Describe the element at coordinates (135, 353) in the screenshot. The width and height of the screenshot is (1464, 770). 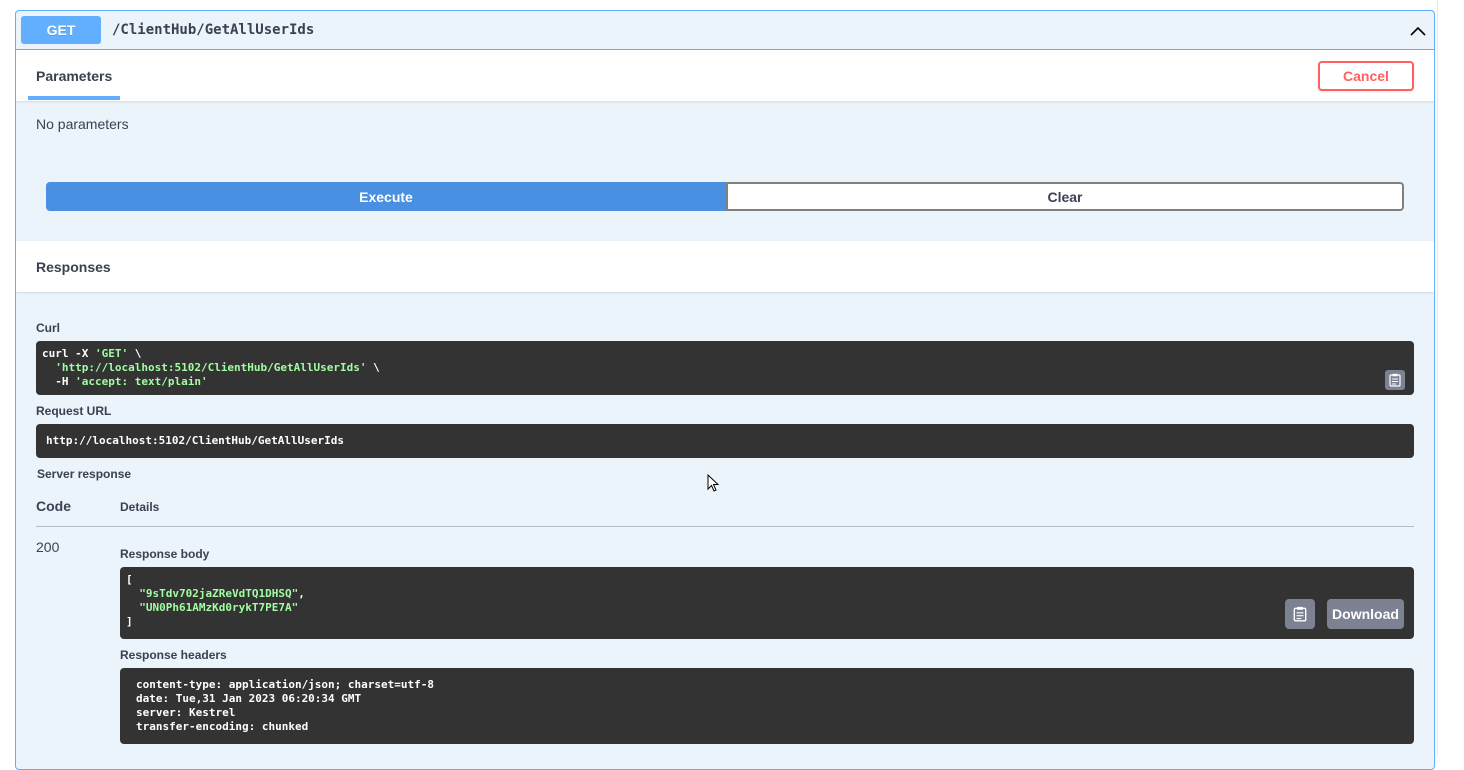
I see `curl-line1-end: \` at that location.